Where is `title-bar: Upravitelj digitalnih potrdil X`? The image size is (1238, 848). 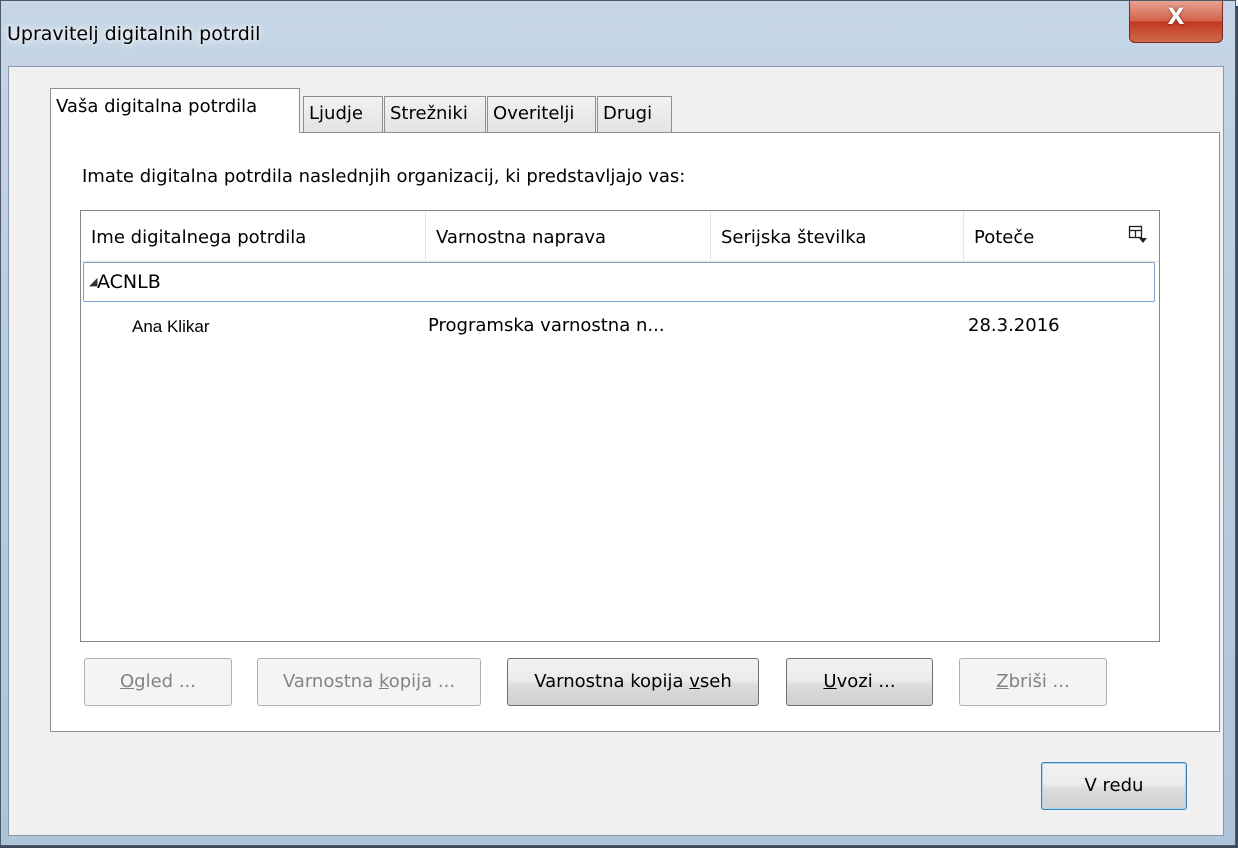 title-bar: Upravitelj digitalnih potrdil X is located at coordinates (618, 29).